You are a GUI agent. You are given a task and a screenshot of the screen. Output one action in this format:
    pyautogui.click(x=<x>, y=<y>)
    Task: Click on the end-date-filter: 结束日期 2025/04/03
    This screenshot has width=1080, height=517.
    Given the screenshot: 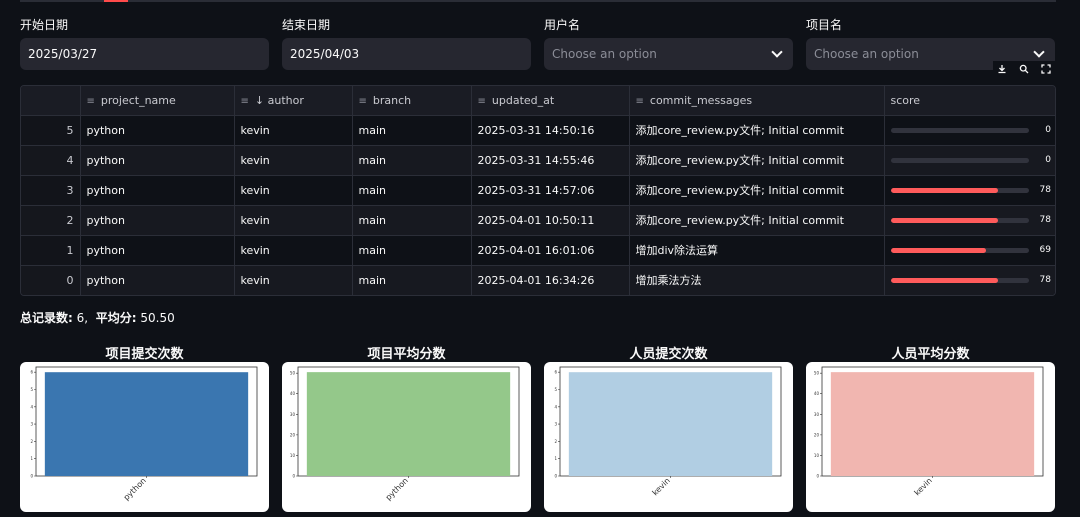 What is the action you would take?
    pyautogui.click(x=406, y=43)
    